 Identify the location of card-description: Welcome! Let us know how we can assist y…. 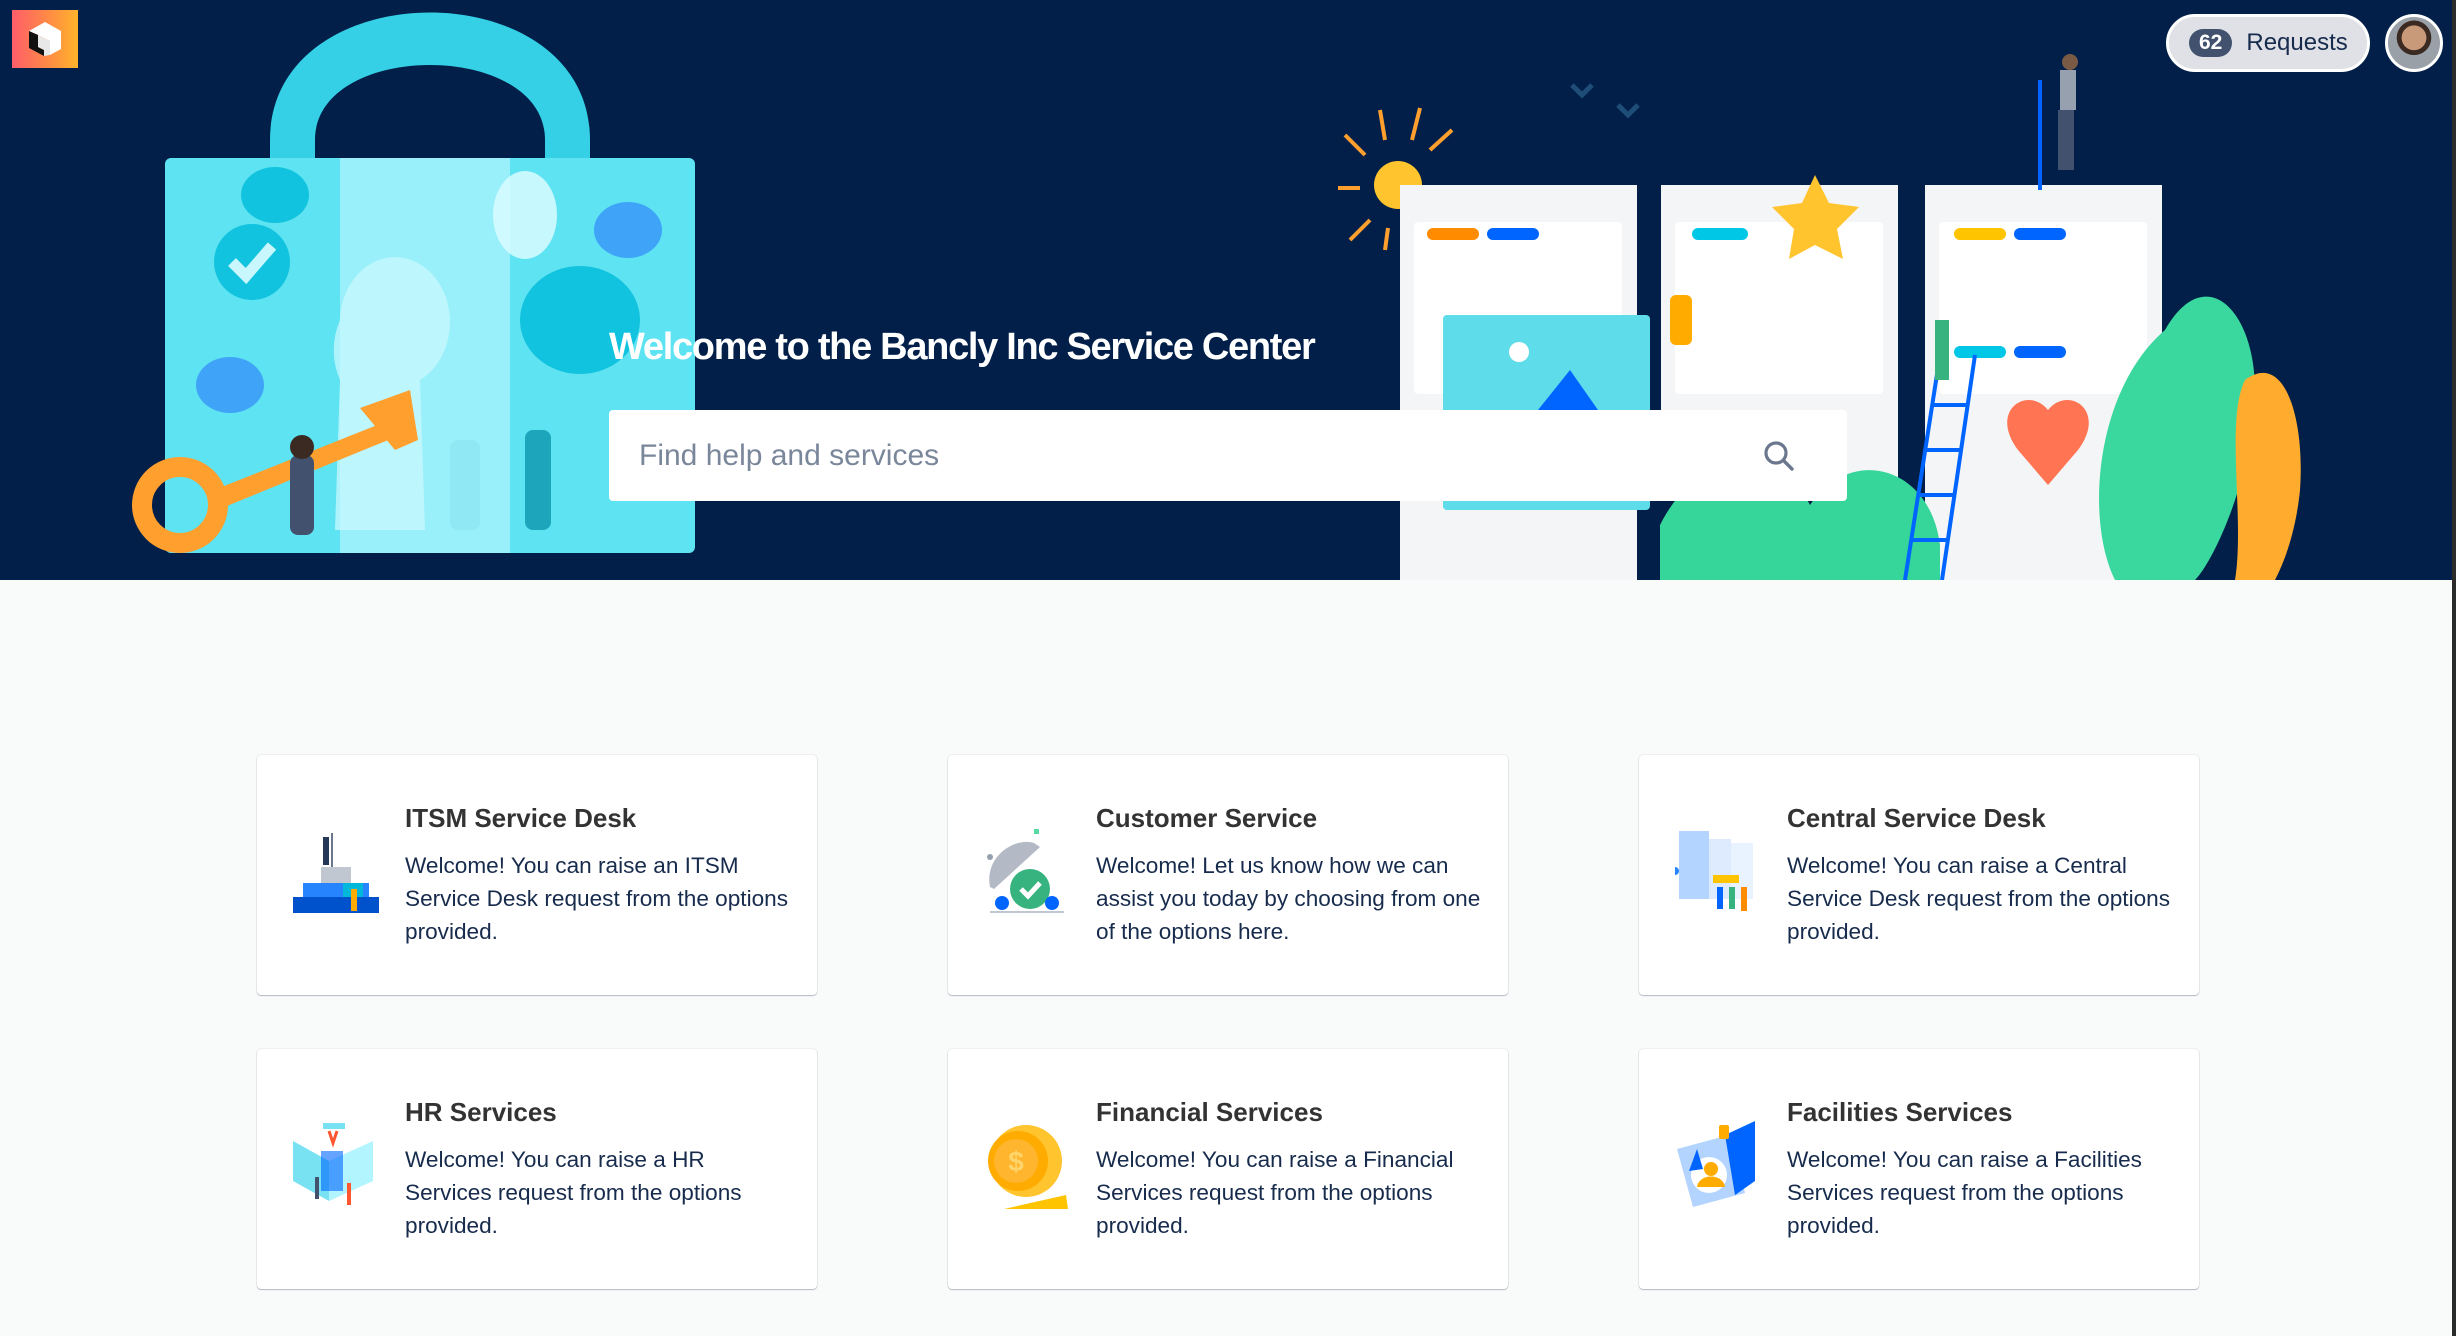
(1288, 898).